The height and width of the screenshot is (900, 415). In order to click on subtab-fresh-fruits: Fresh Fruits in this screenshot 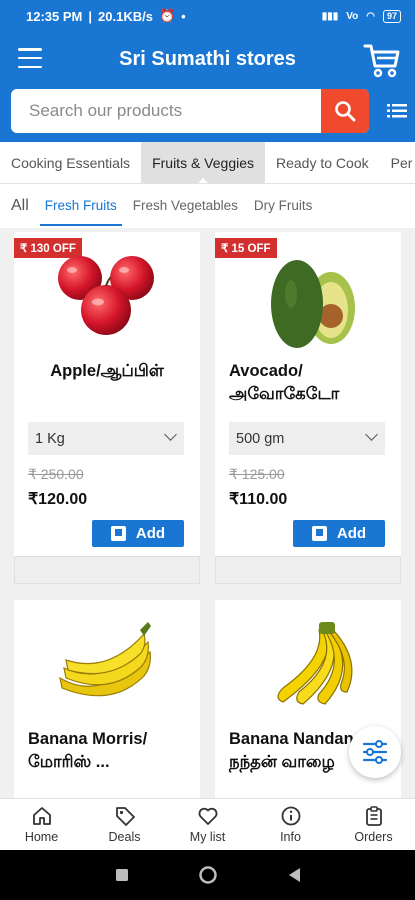, I will do `click(80, 206)`.